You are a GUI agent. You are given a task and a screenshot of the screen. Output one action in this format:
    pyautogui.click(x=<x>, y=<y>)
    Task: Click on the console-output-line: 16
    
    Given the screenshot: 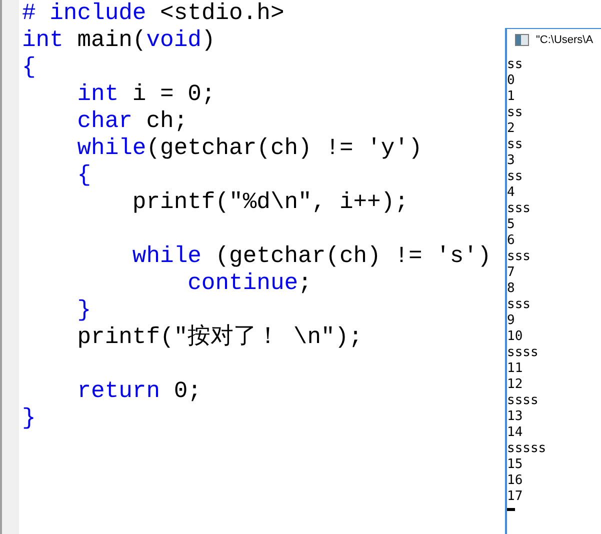 What is the action you would take?
    pyautogui.click(x=515, y=481)
    